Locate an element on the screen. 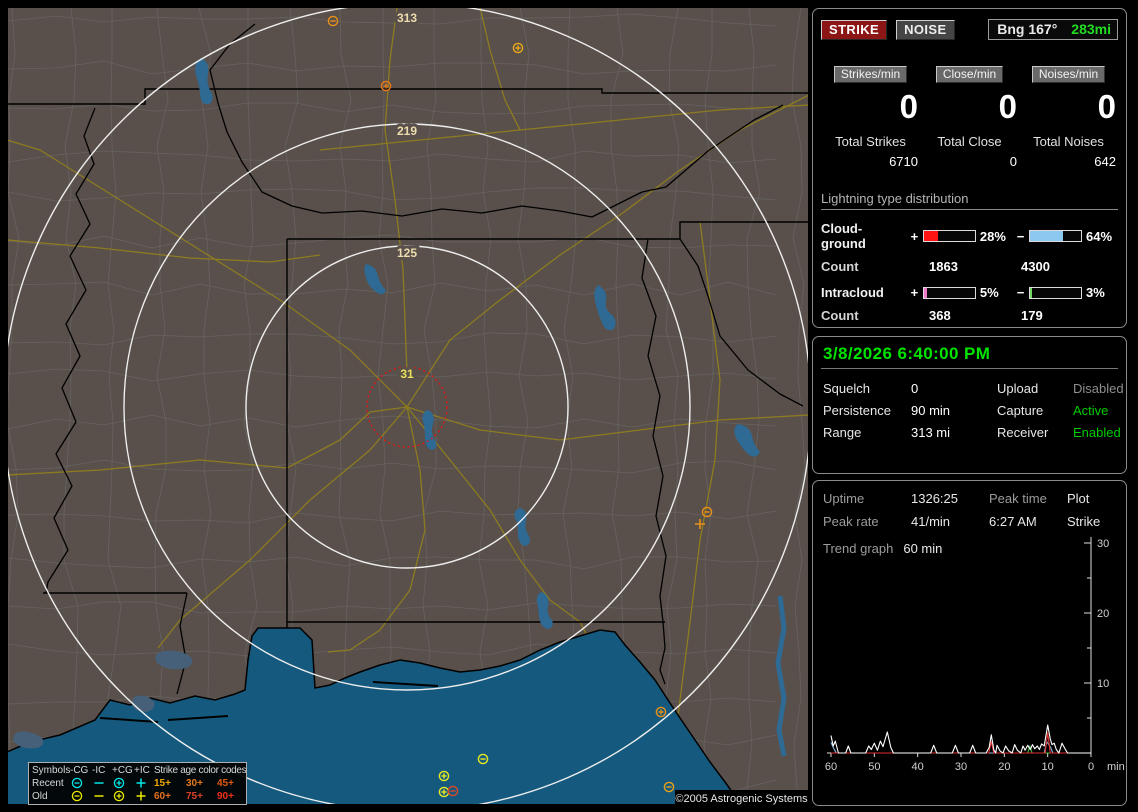 This screenshot has width=1138, height=812. datetime-display: 3/8/2026 6:40:00 PM is located at coordinates (969, 355).